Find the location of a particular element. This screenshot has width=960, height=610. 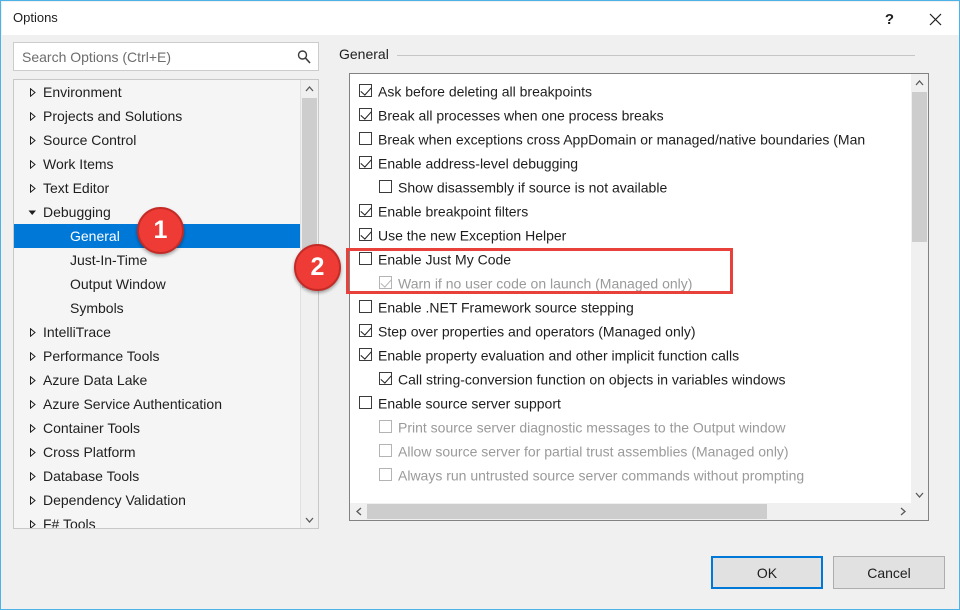

help-button: ? is located at coordinates (889, 19).